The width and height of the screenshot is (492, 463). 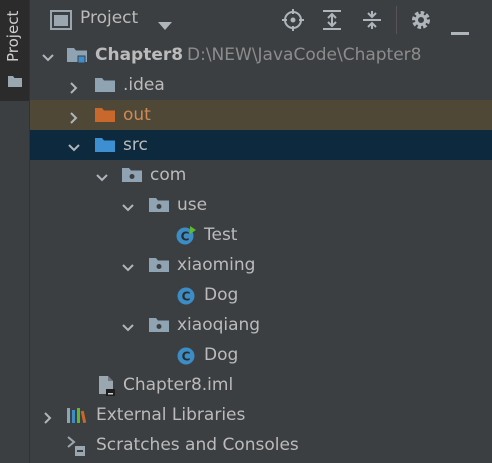 What do you see at coordinates (219, 325) in the screenshot?
I see `tree-node-label: xiaoqiang` at bounding box center [219, 325].